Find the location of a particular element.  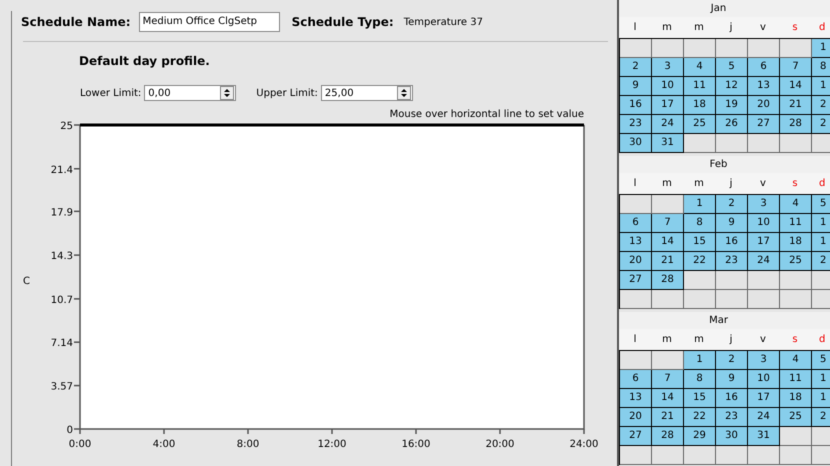

weekday-label: m is located at coordinates (699, 339).